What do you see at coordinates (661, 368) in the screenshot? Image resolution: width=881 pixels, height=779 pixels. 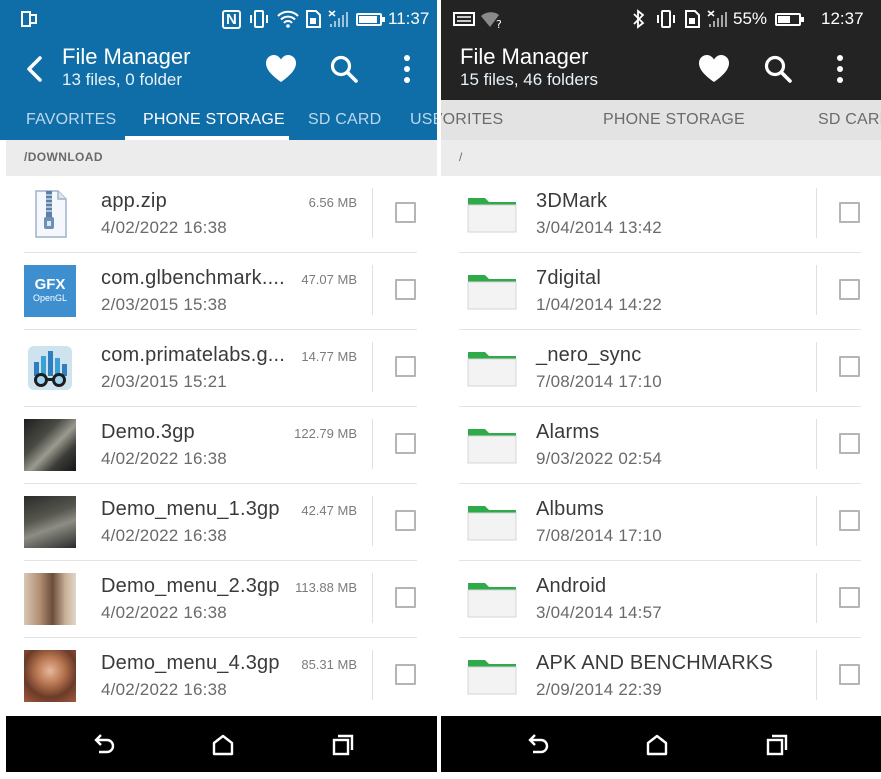 I see `list-item: _nero_sync 7/08/2014 17:10` at bounding box center [661, 368].